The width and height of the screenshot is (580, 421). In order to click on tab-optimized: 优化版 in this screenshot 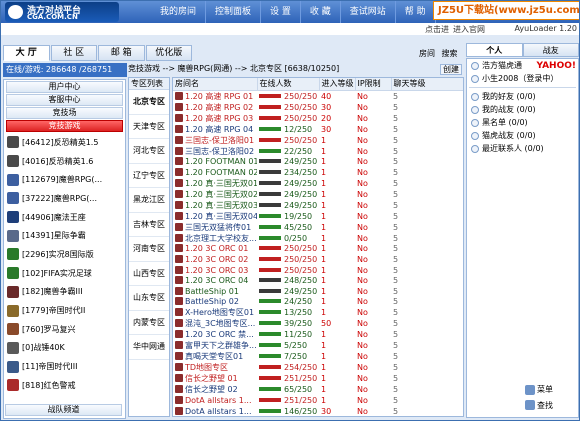, I will do `click(168, 53)`.